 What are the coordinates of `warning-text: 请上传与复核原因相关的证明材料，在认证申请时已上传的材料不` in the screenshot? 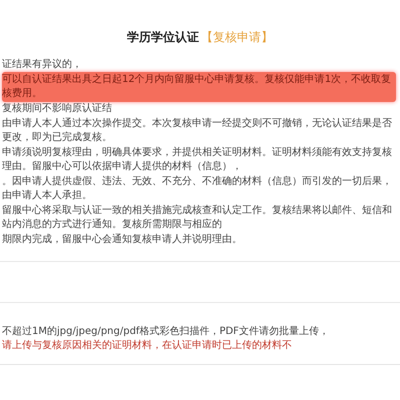 It's located at (147, 346).